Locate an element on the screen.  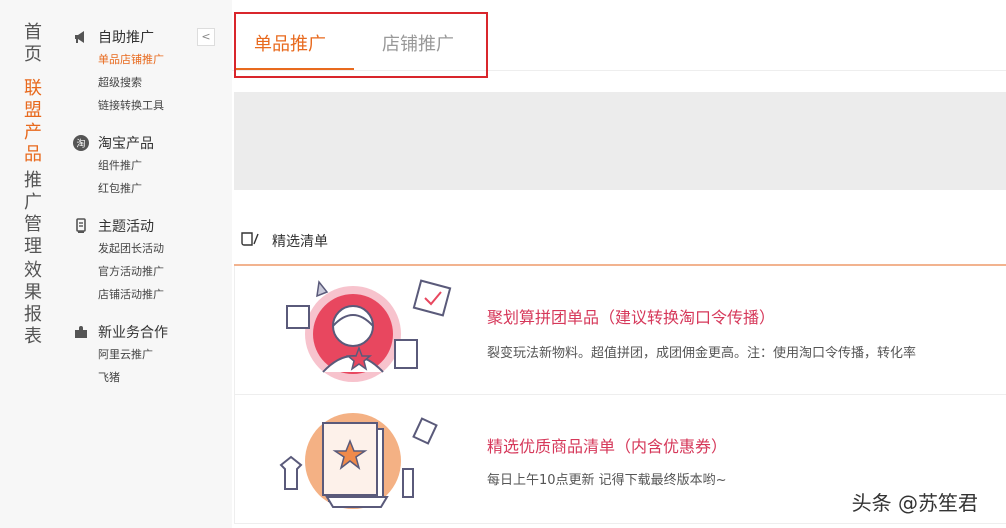
nav-effect-reports: 效 果 报 表 is located at coordinates (33, 304).